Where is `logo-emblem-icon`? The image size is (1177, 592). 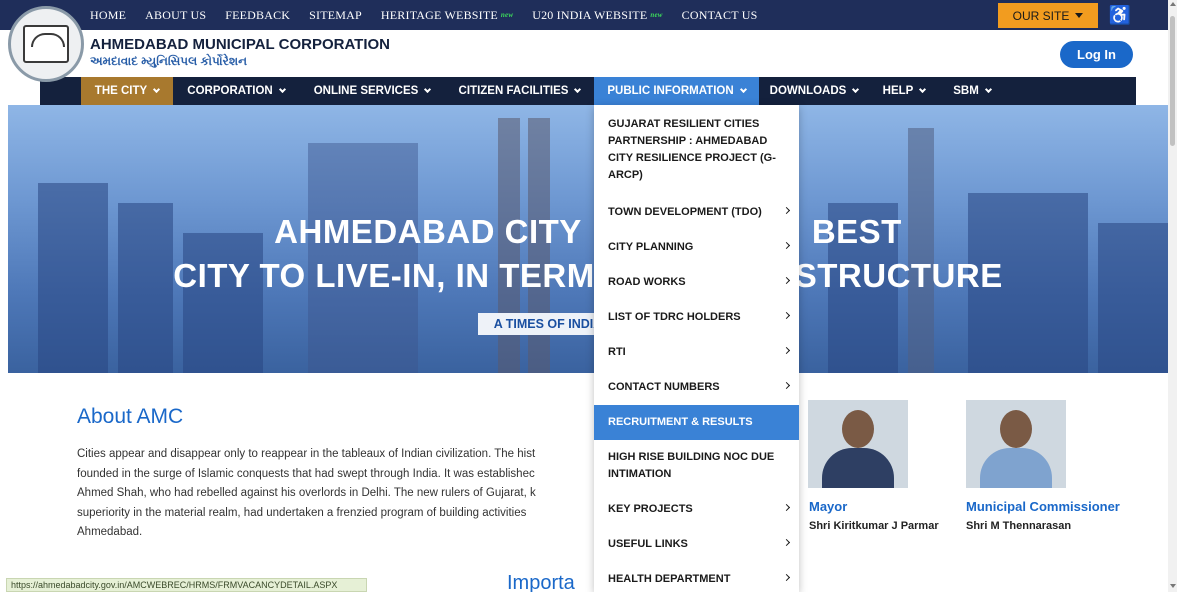
logo-emblem-icon is located at coordinates (46, 44).